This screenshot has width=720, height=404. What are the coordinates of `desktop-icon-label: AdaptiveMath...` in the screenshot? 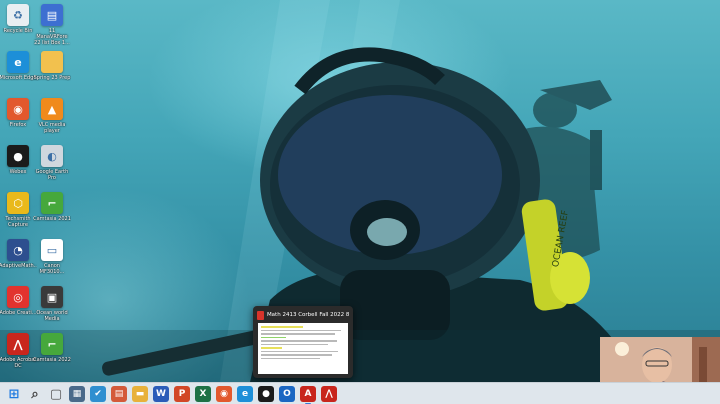 It's located at (18, 266).